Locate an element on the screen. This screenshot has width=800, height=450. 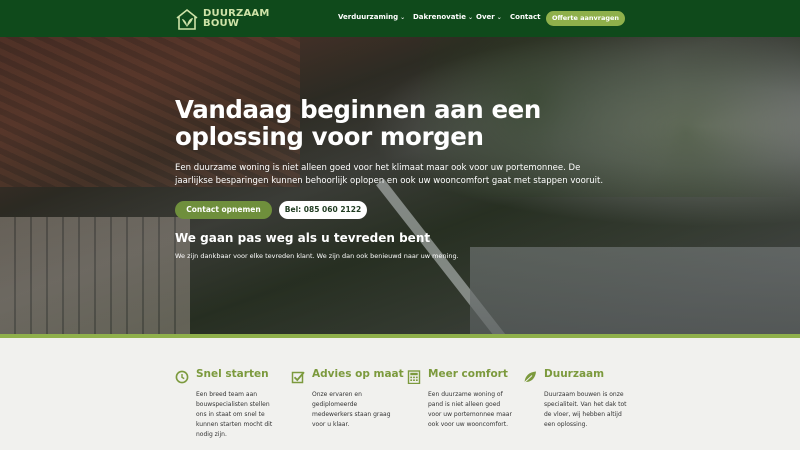
feature-title: Meer comfort is located at coordinates (468, 374).